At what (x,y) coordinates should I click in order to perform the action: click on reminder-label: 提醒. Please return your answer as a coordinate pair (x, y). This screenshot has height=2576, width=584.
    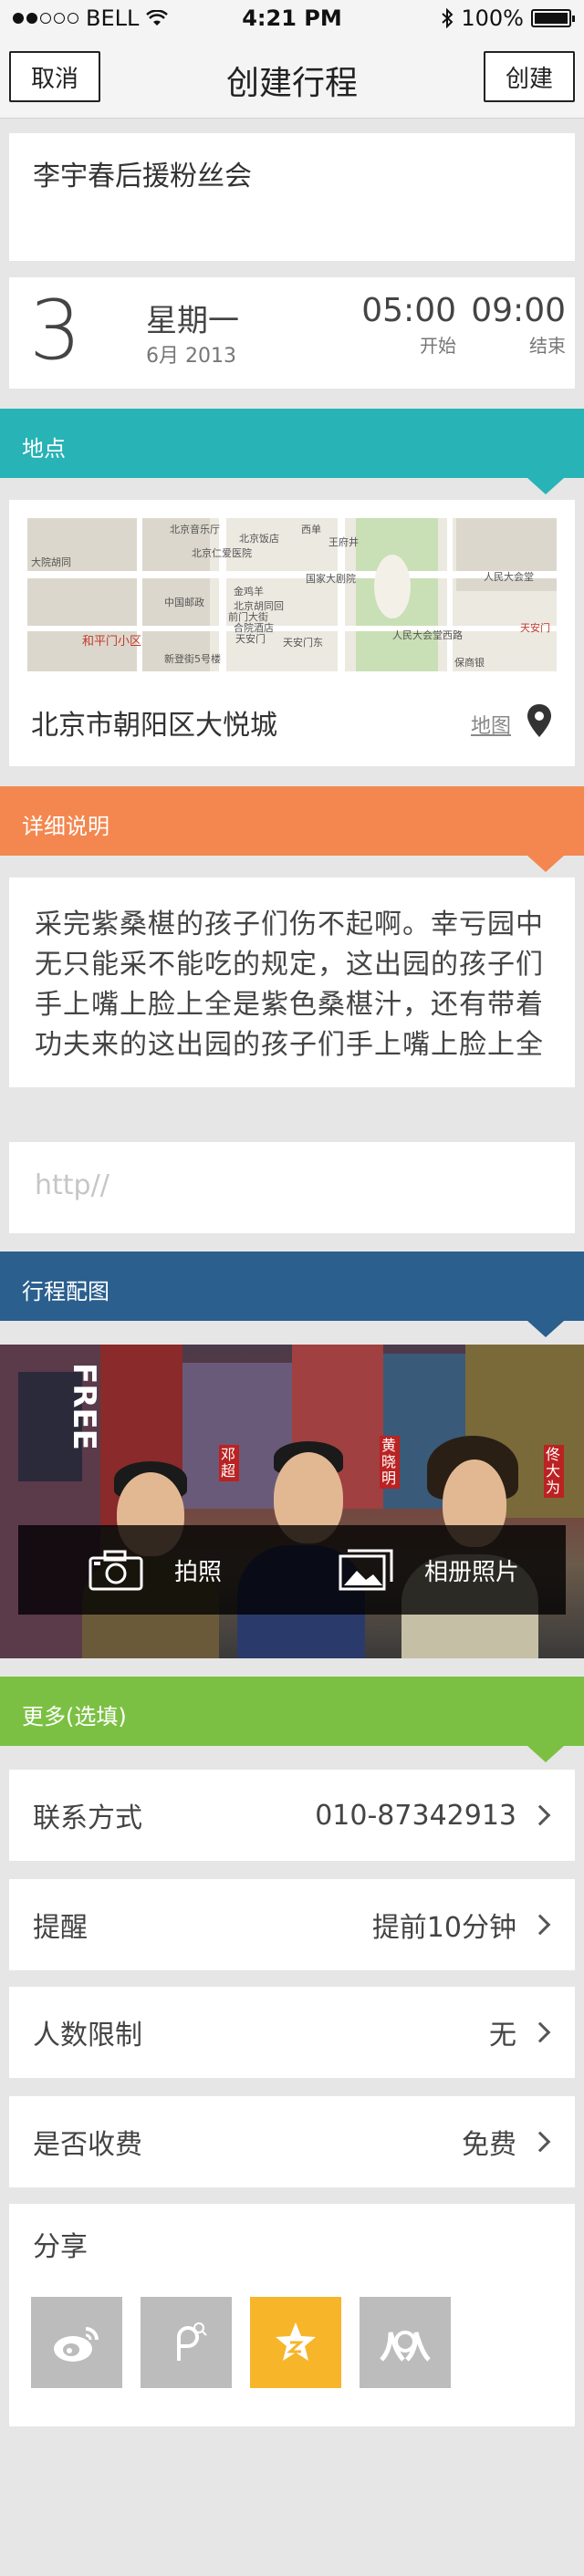
    Looking at the image, I should click on (60, 1928).